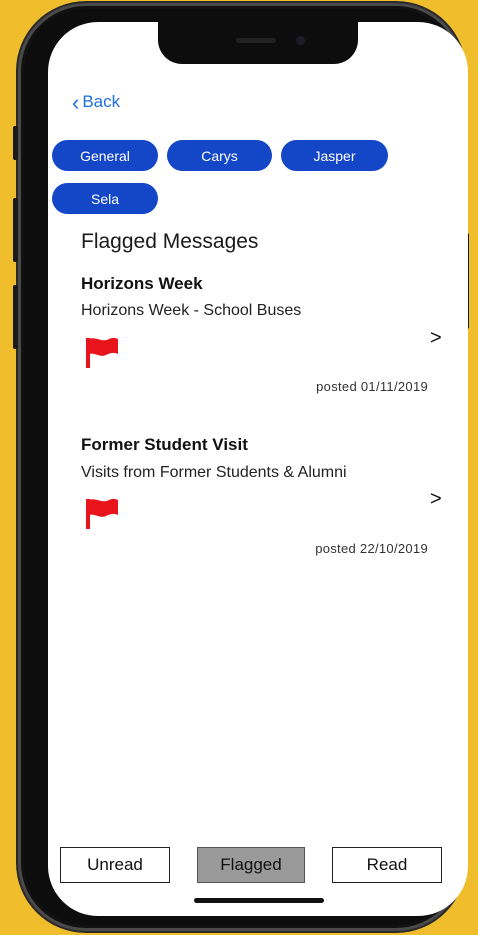 This screenshot has width=478, height=935. Describe the element at coordinates (300, 40) in the screenshot. I see `camera` at that location.